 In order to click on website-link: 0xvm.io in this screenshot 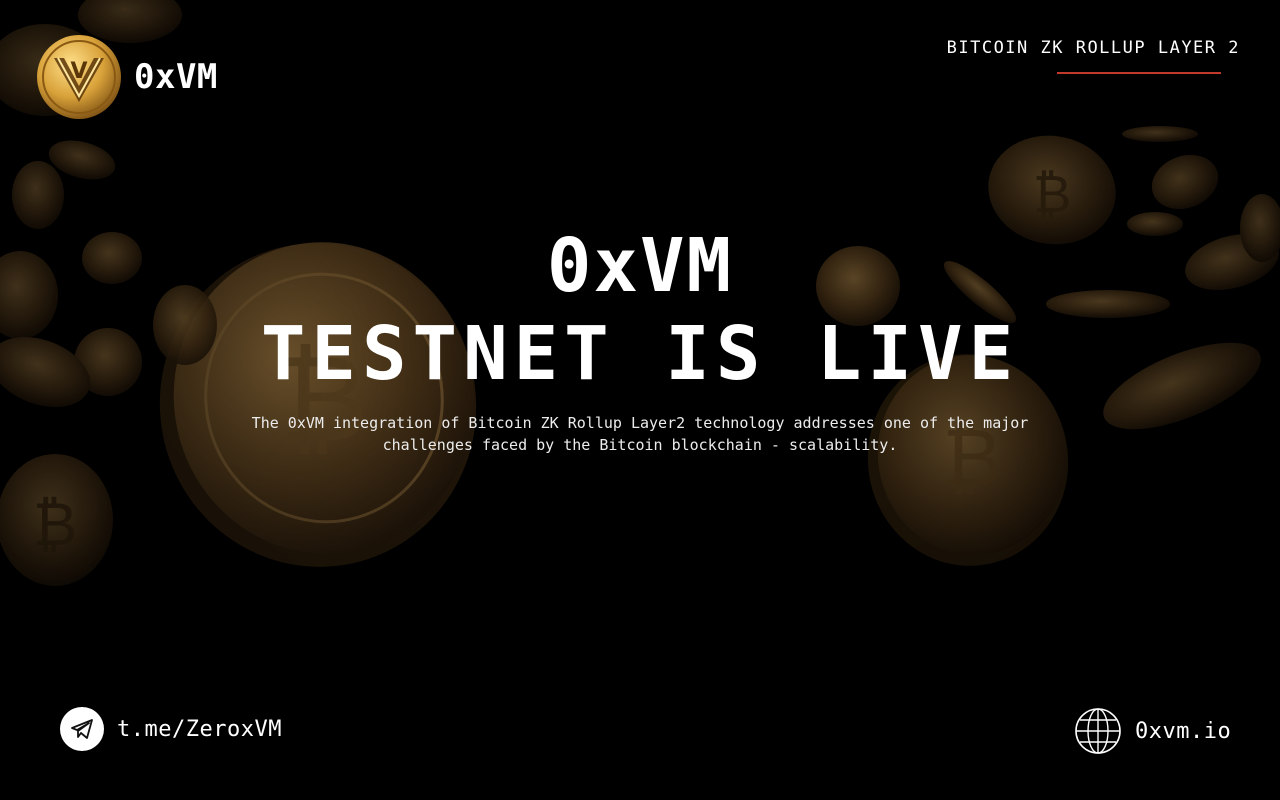, I will do `click(1152, 731)`.